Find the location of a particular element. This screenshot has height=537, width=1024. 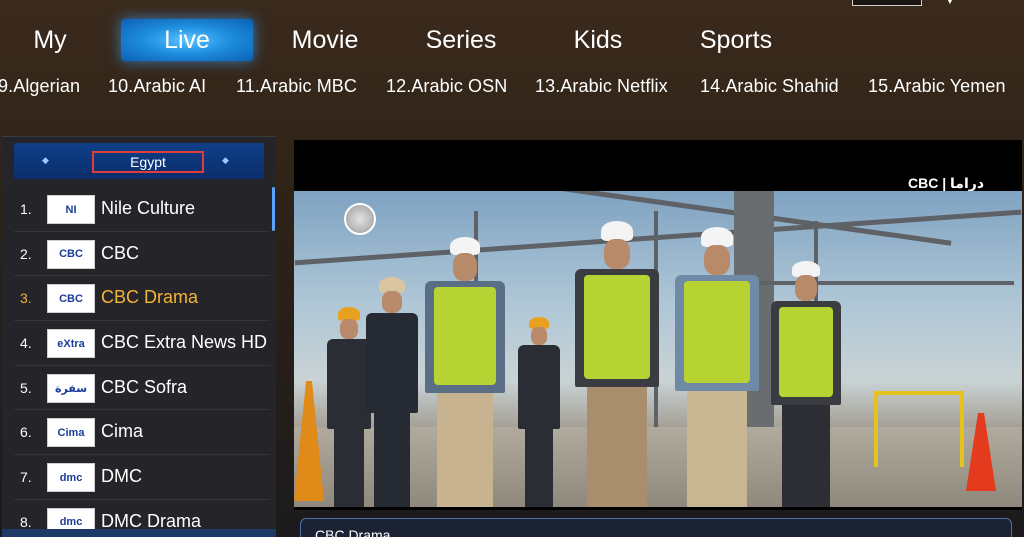

channel-row-selected: 3. CBC CBC Drama is located at coordinates (142, 299).